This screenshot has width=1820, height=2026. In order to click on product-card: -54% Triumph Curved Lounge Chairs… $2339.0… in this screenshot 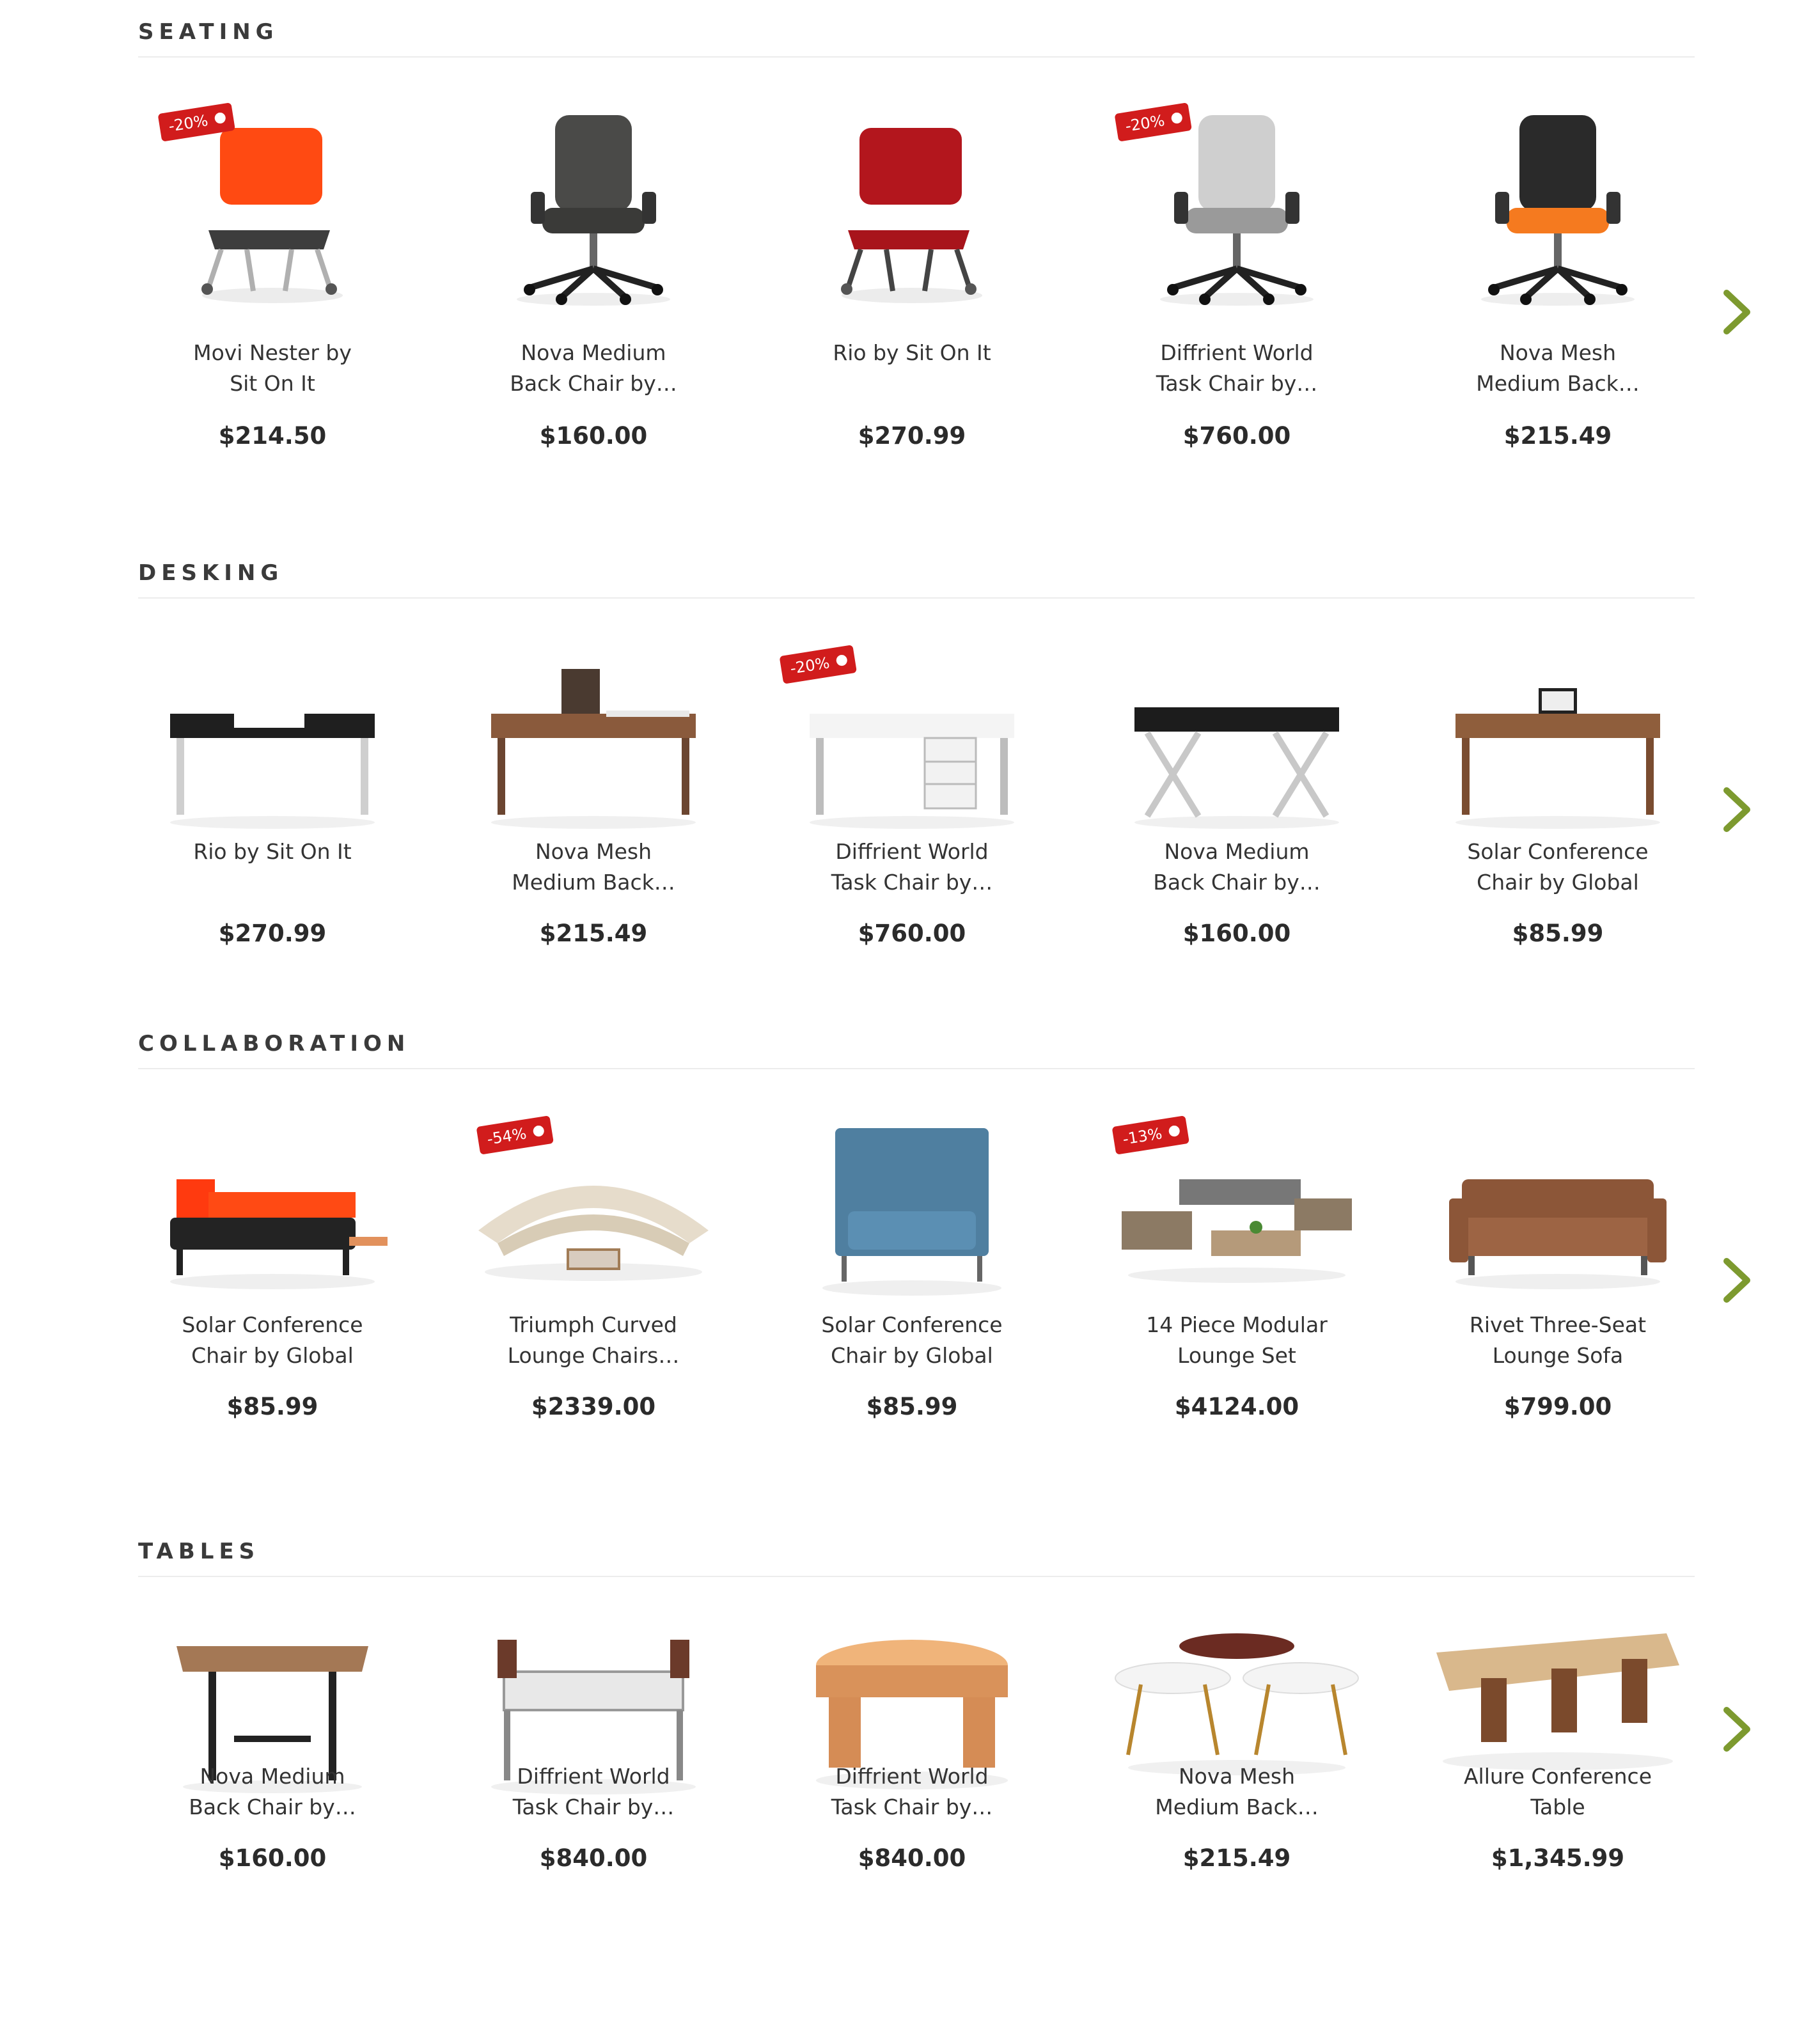, I will do `click(593, 1255)`.